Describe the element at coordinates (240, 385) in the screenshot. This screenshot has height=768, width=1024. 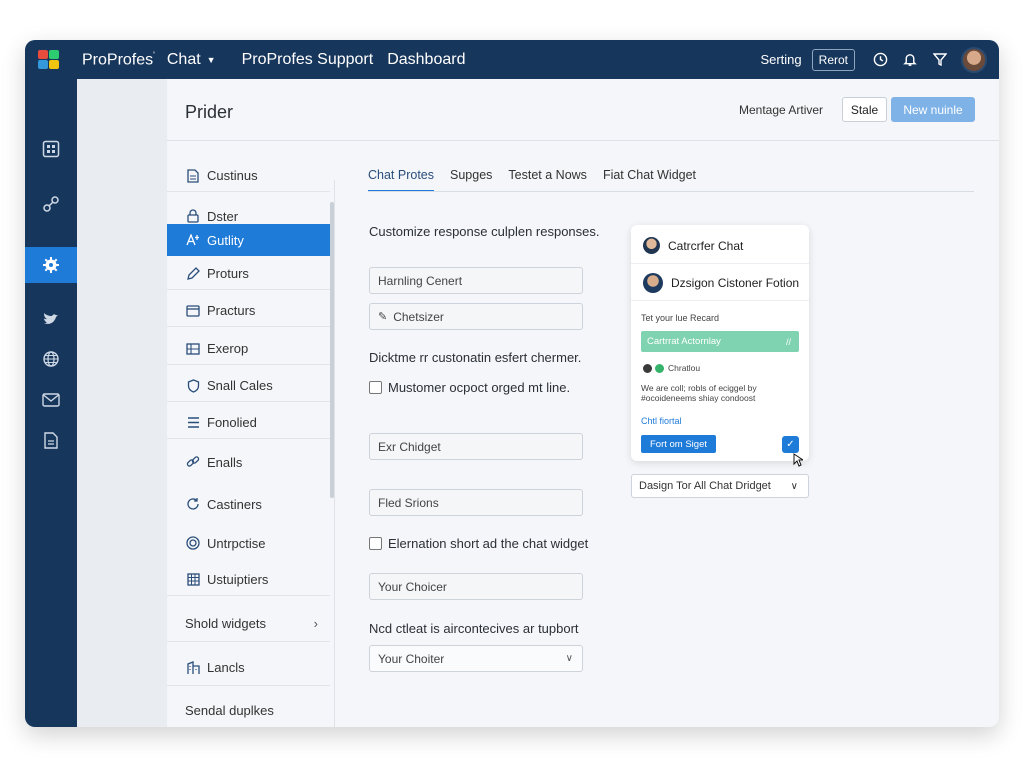
I see `menu-item-label: Snall Cales` at that location.